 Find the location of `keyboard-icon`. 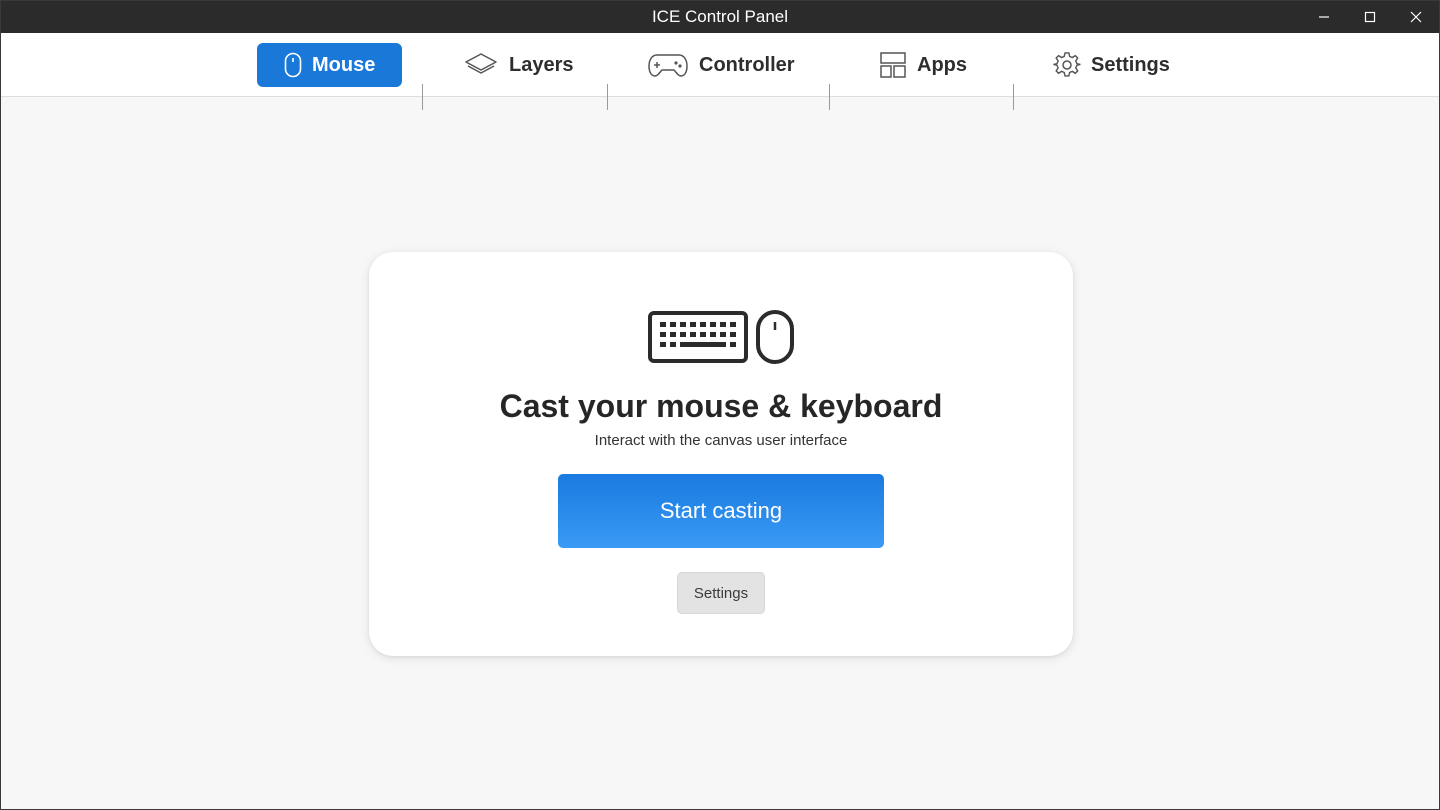

keyboard-icon is located at coordinates (698, 337).